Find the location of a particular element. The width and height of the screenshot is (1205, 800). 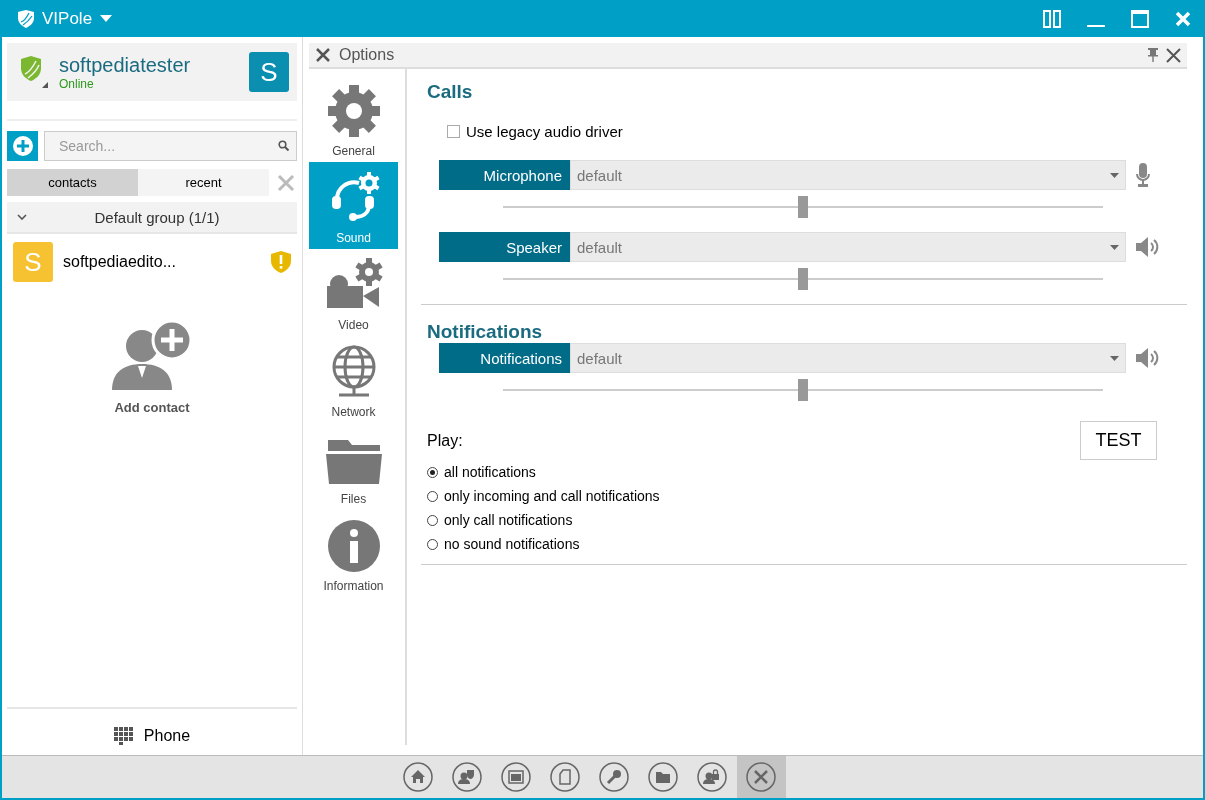

device-label: Speaker is located at coordinates (504, 247).